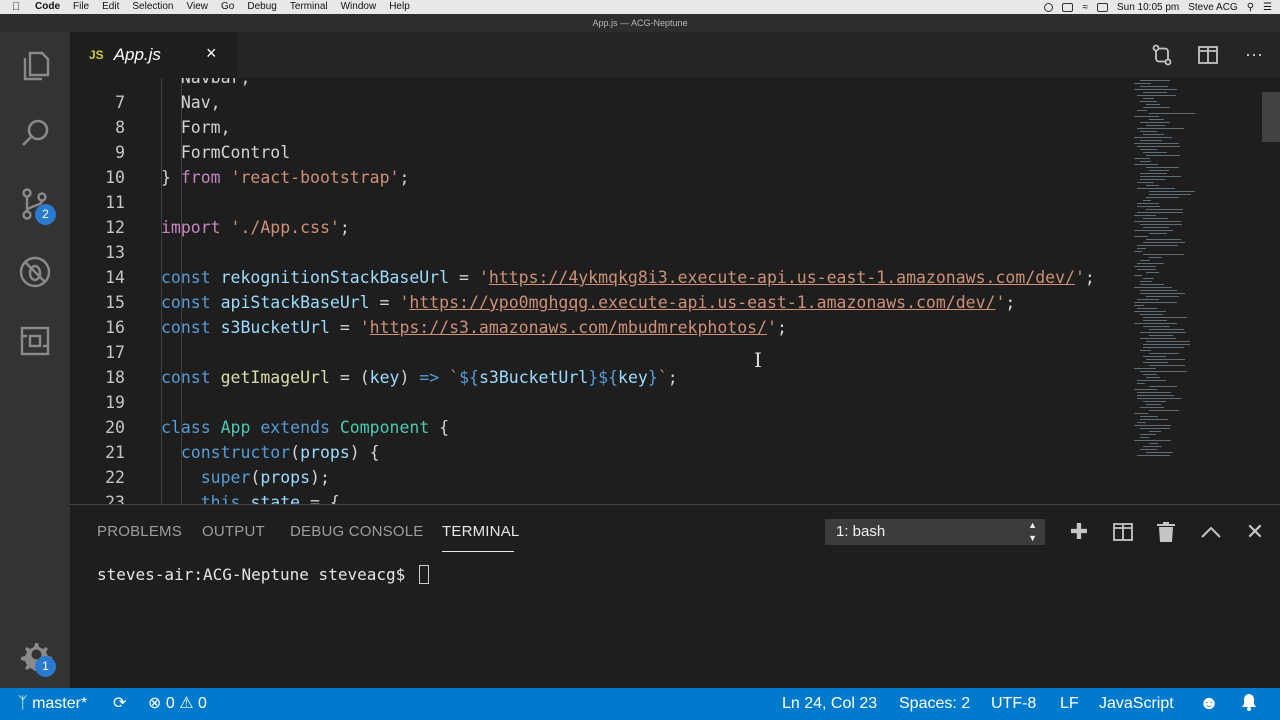  Describe the element at coordinates (600, 152) in the screenshot. I see `code-line: 9 FormControl` at that location.